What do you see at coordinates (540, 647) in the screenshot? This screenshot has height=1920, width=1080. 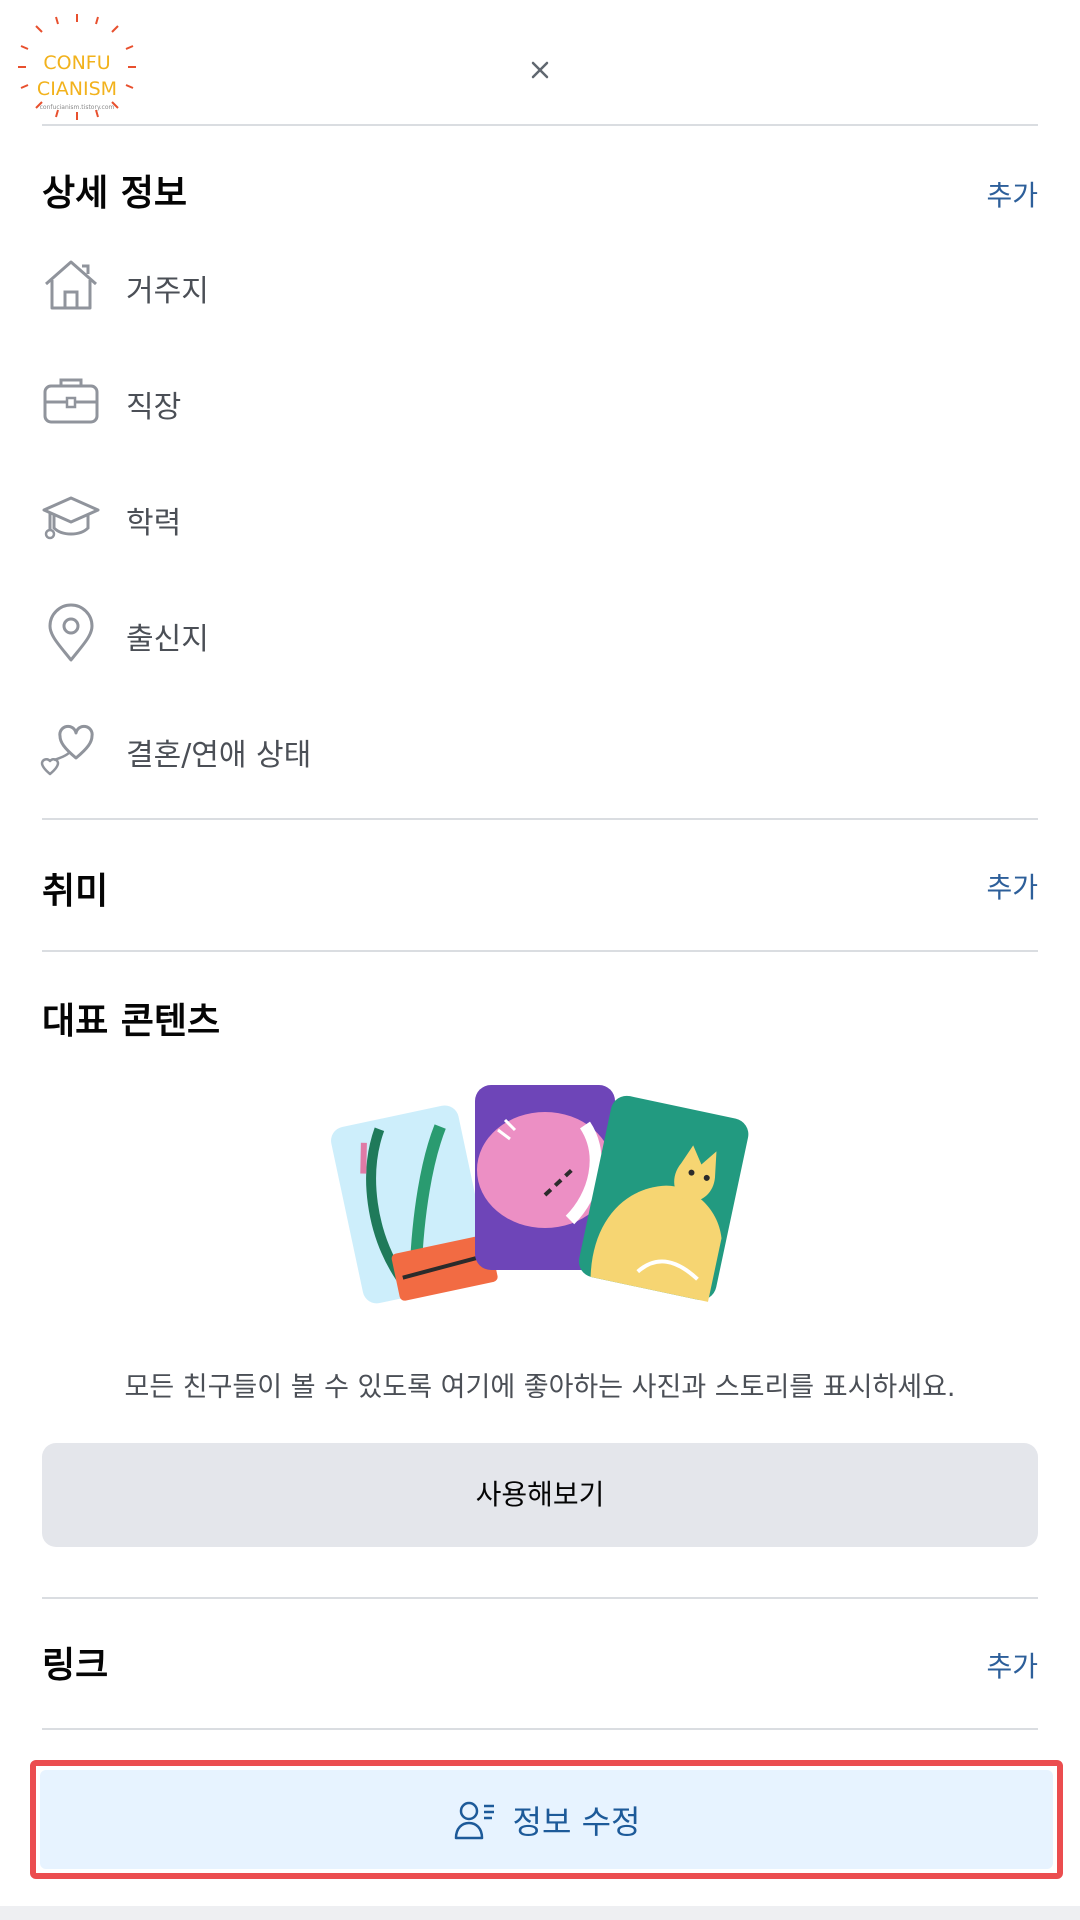 I see `detail-row-hometown: 출신지` at bounding box center [540, 647].